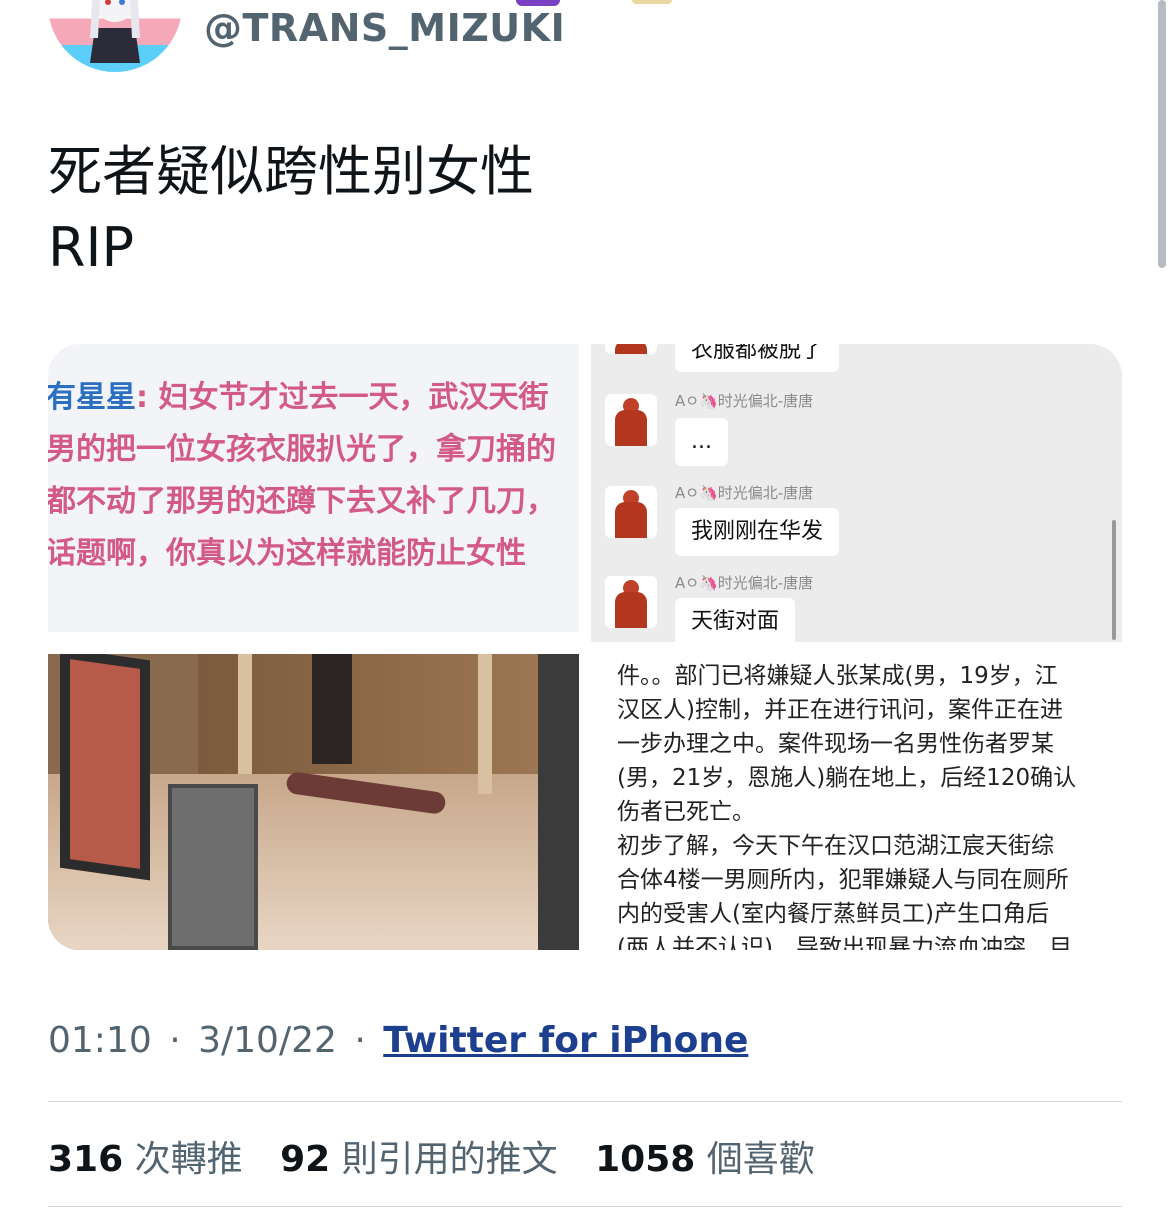 Image resolution: width=1170 pixels, height=1215 pixels. What do you see at coordinates (384, 28) in the screenshot?
I see `user-handle: @TRANS_MIZUKI` at bounding box center [384, 28].